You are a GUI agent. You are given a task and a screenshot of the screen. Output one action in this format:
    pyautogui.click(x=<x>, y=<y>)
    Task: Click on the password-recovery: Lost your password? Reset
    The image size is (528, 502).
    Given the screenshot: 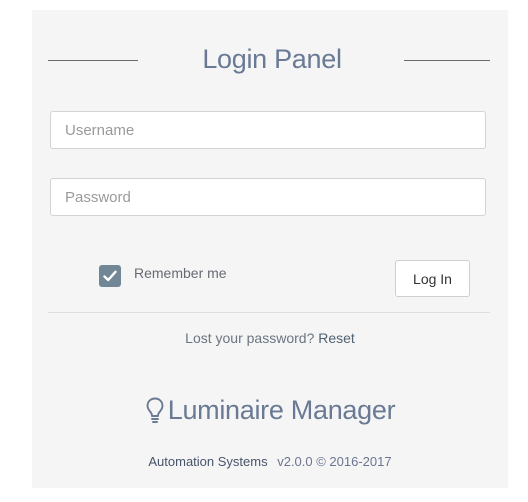 What is the action you would take?
    pyautogui.click(x=270, y=338)
    